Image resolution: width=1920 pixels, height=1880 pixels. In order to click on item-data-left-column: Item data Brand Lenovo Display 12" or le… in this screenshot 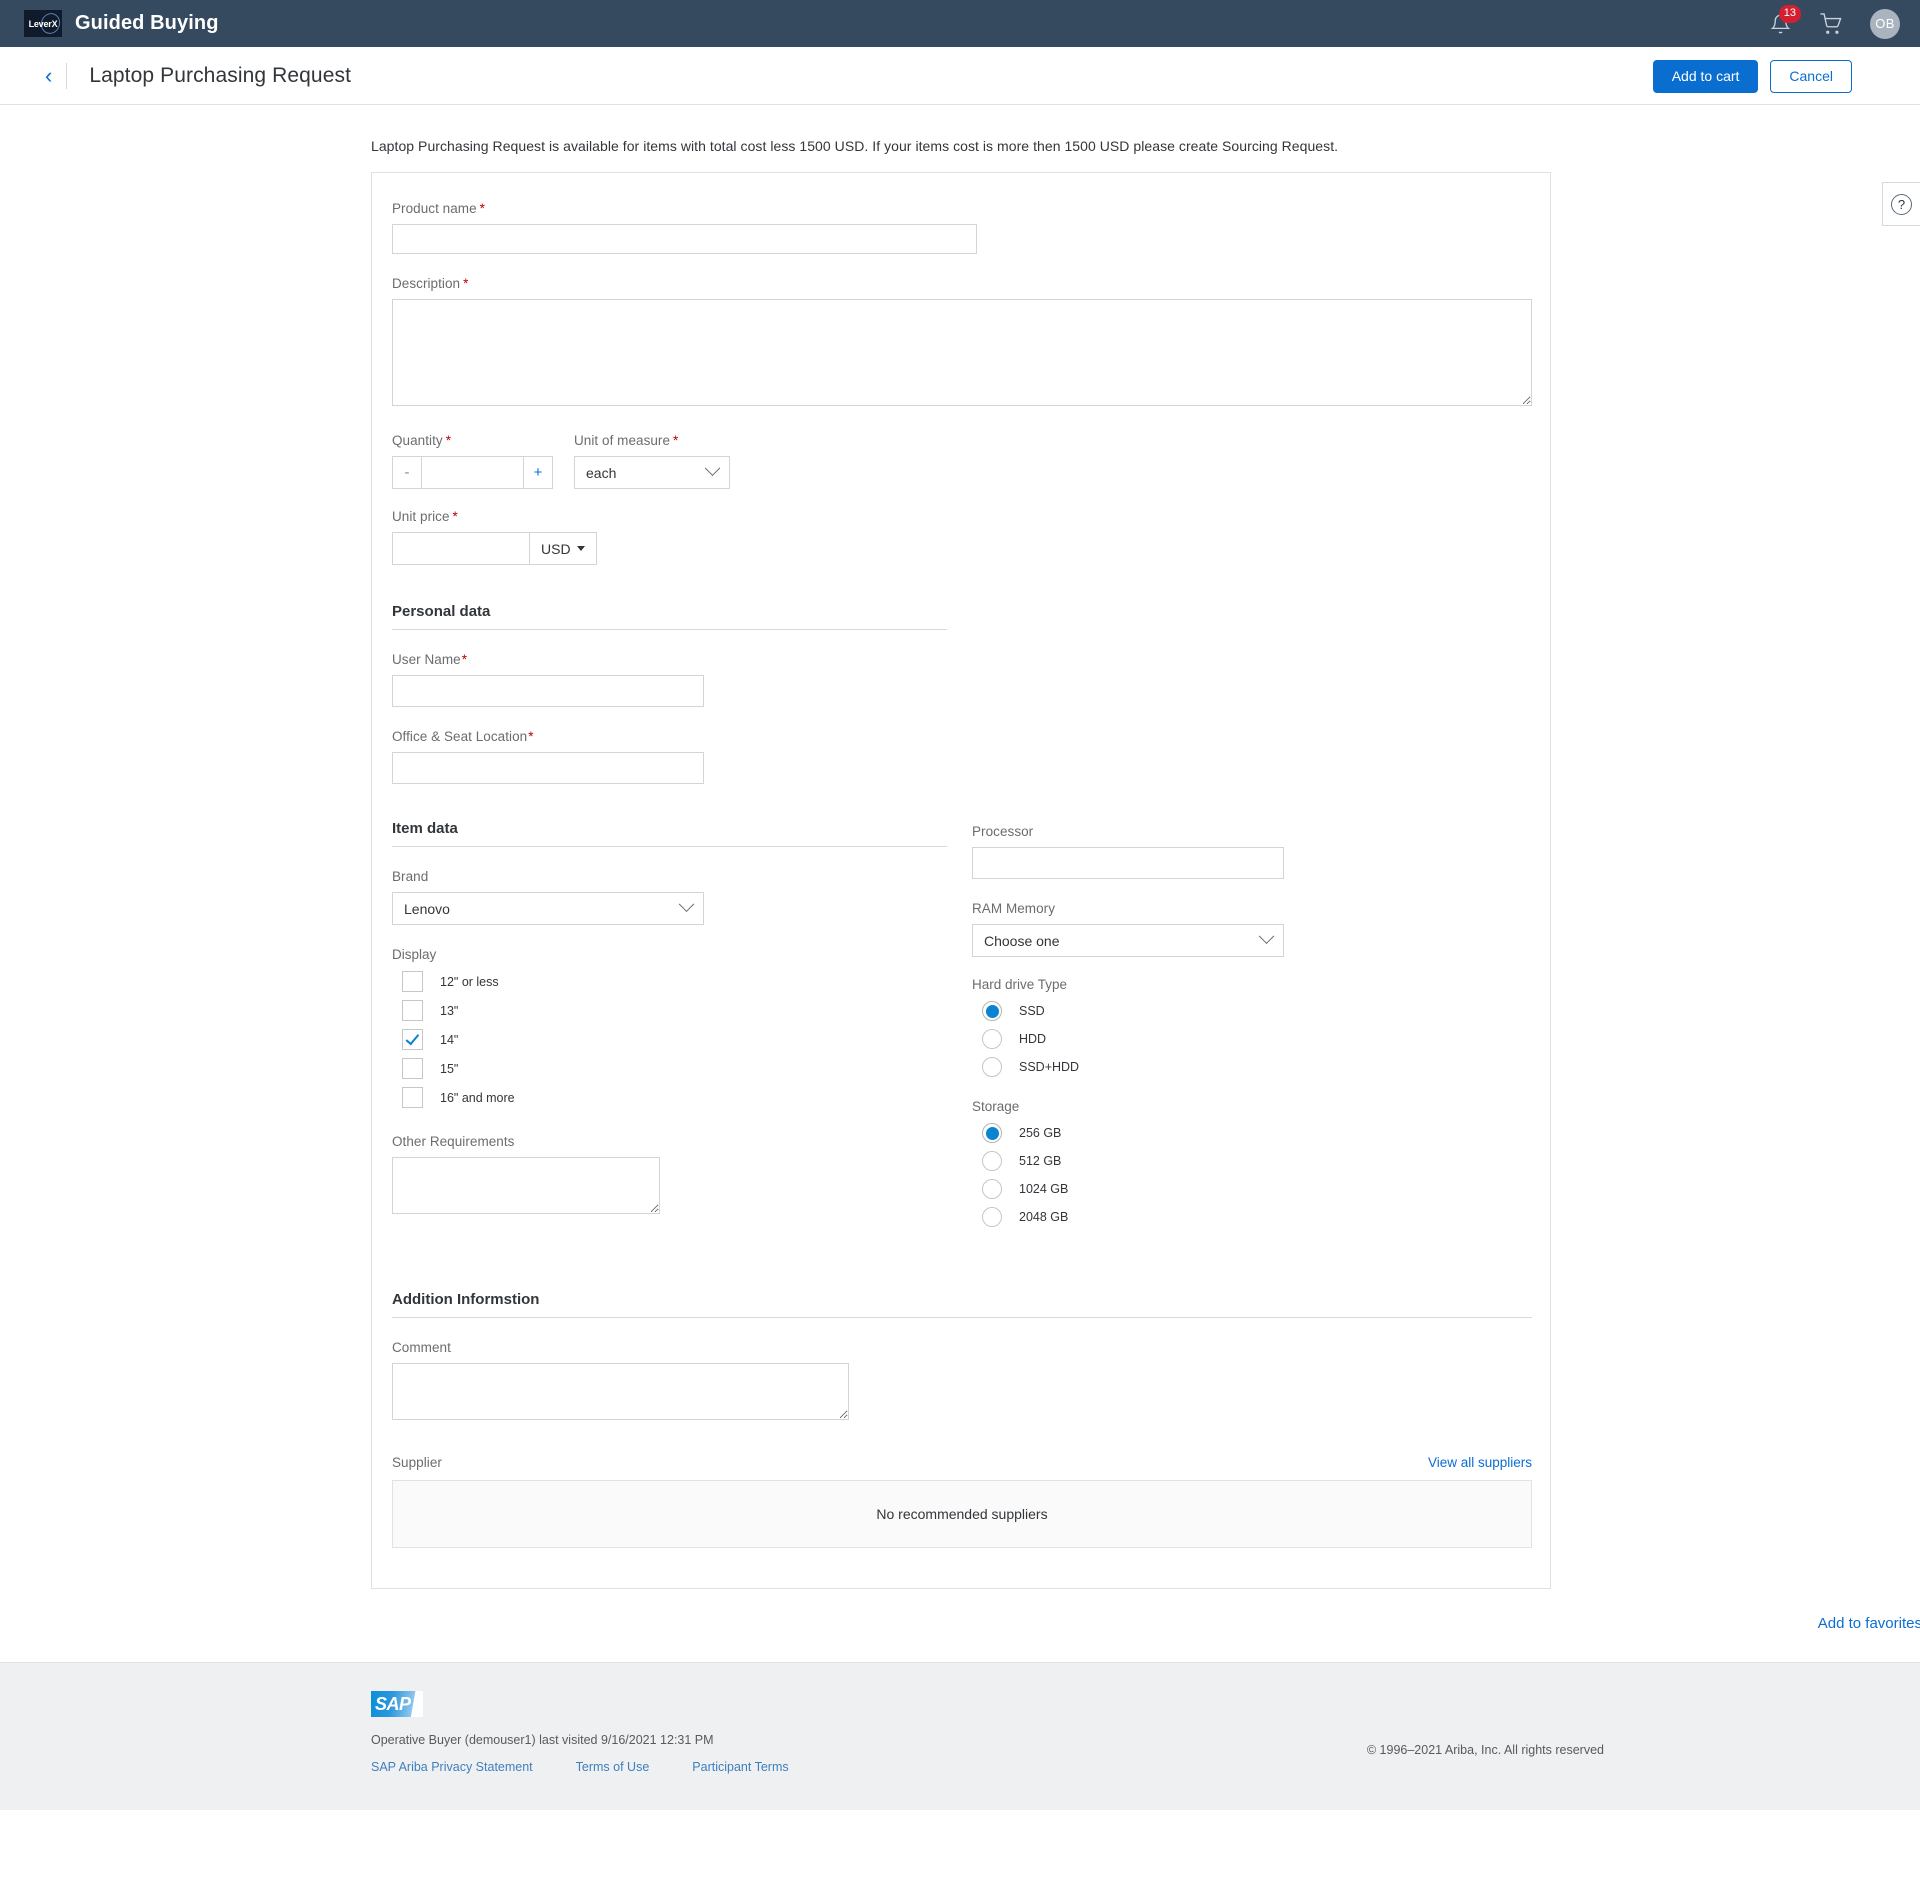, I will do `click(682, 1034)`.